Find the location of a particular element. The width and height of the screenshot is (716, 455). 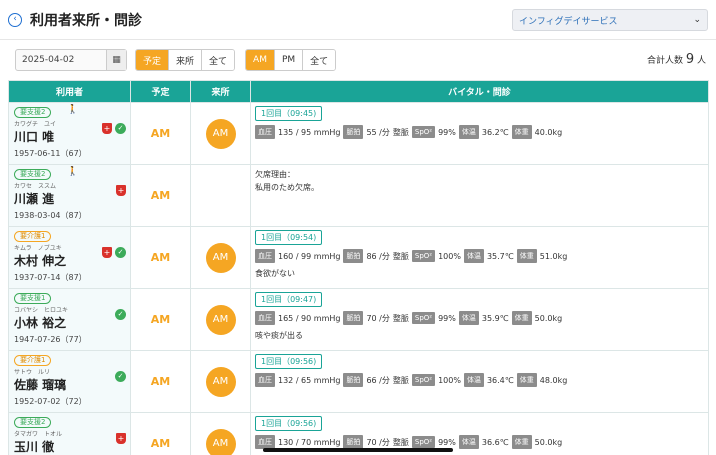

weight-value: 48.0kg is located at coordinates (553, 380).